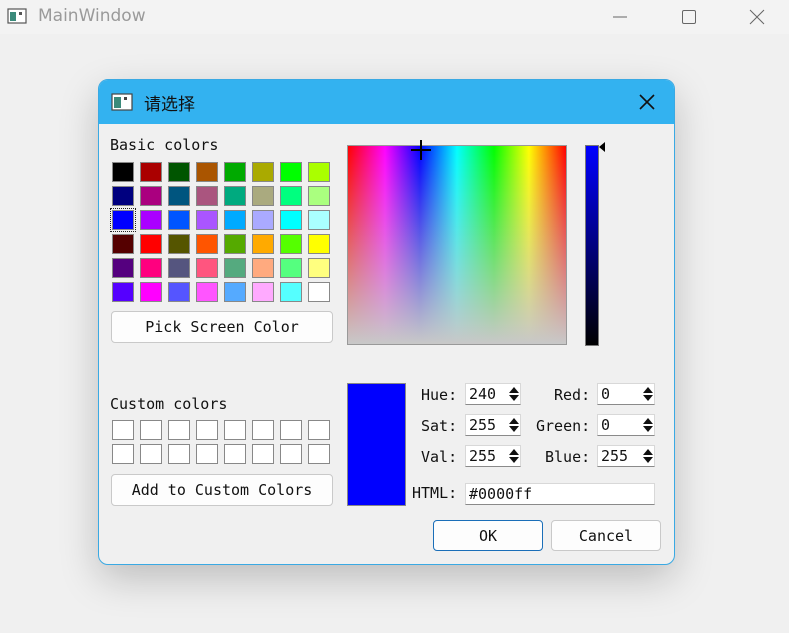  Describe the element at coordinates (222, 490) in the screenshot. I see `add-custom-colors-button: Add to Custom Colors` at that location.